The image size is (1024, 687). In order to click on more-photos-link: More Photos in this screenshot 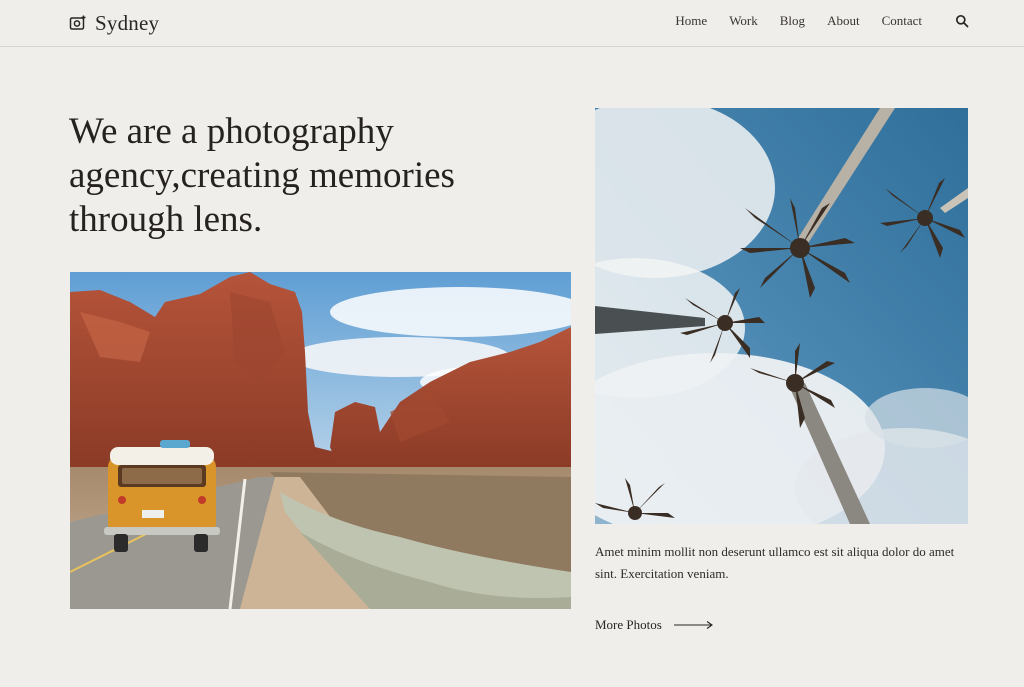, I will do `click(654, 625)`.